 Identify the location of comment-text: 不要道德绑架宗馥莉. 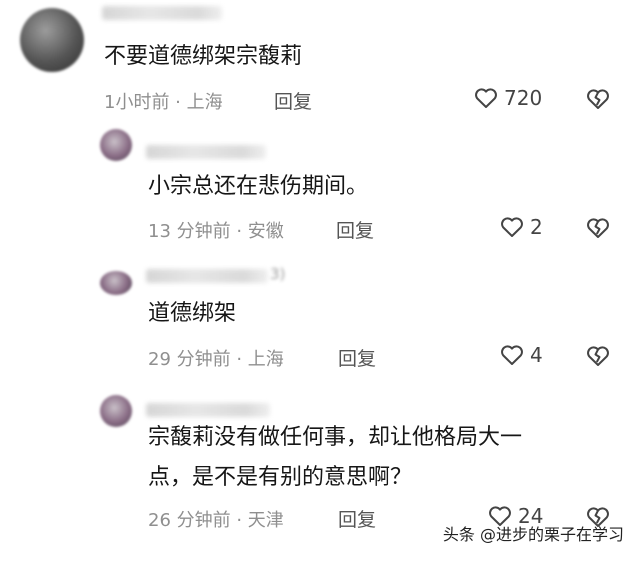
(203, 56).